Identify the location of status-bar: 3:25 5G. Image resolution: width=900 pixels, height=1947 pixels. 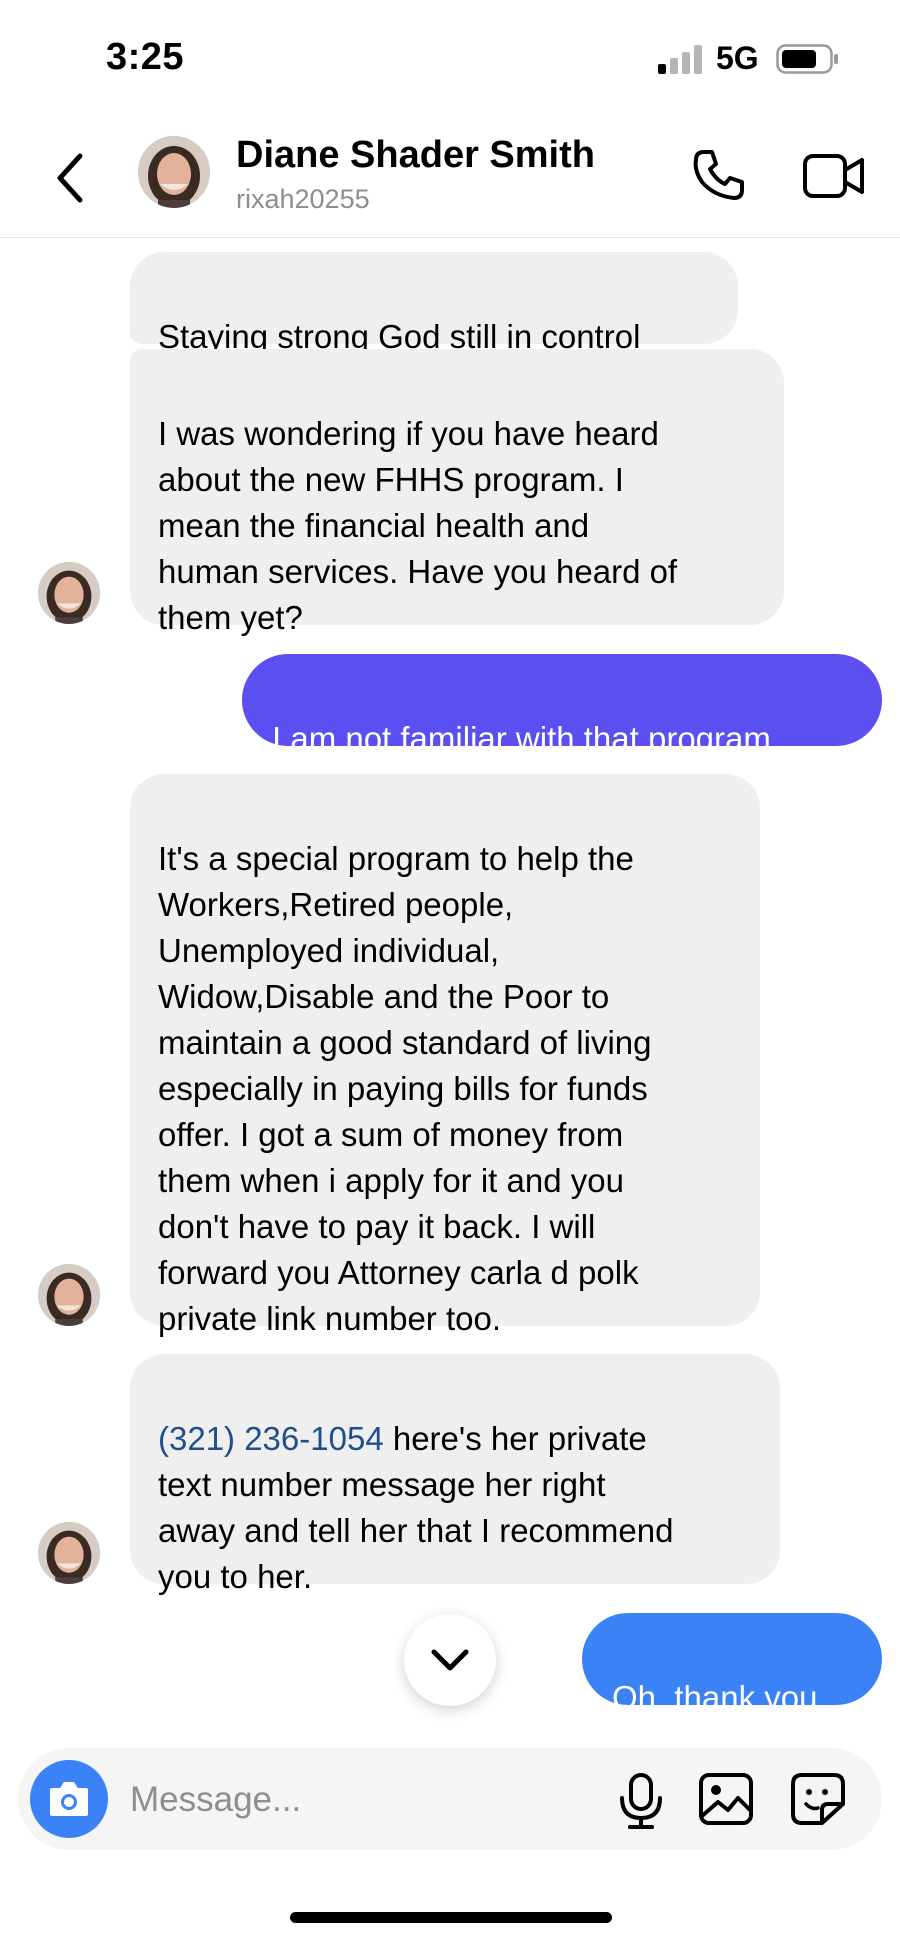
(450, 60).